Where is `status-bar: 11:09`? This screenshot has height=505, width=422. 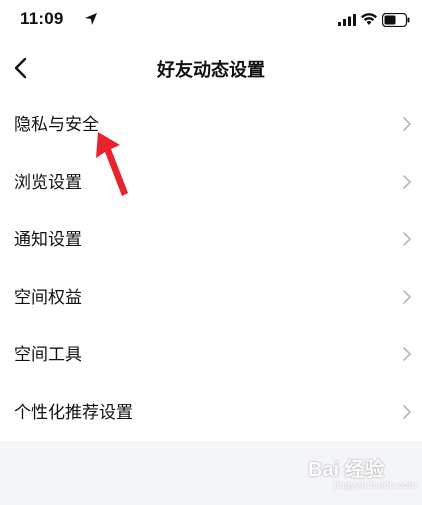 status-bar: 11:09 is located at coordinates (211, 20).